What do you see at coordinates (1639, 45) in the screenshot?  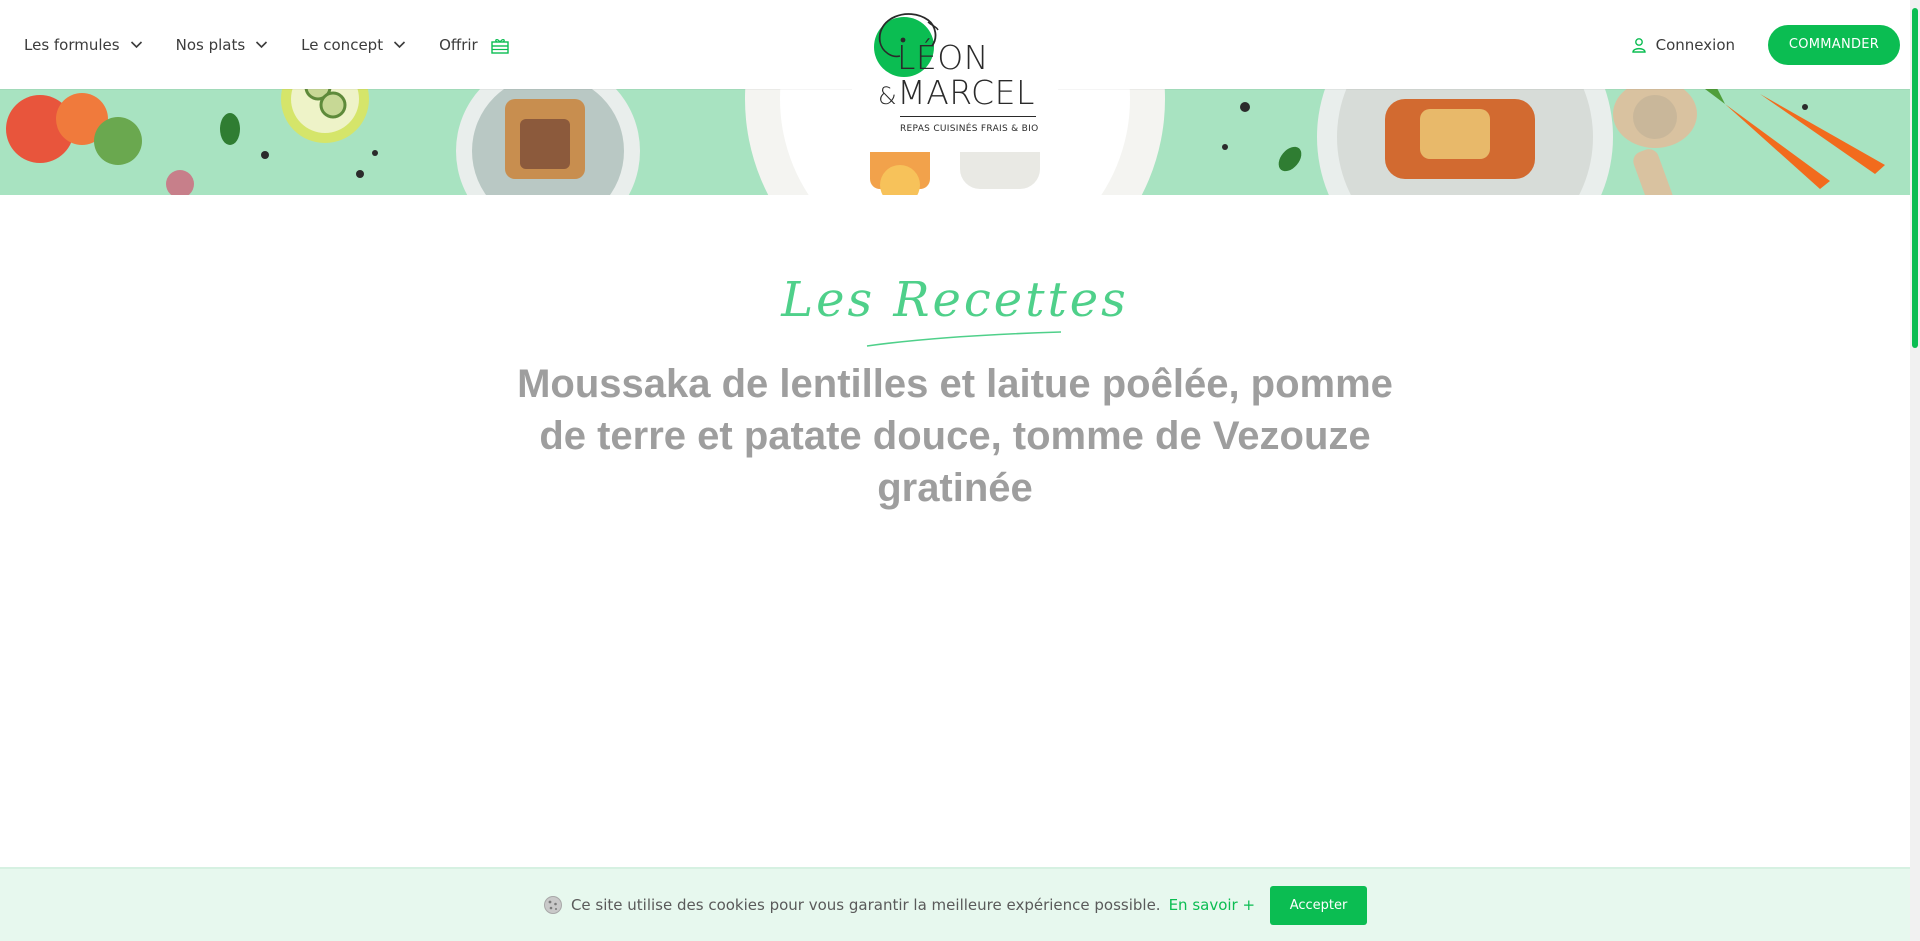 I see `user-icon` at bounding box center [1639, 45].